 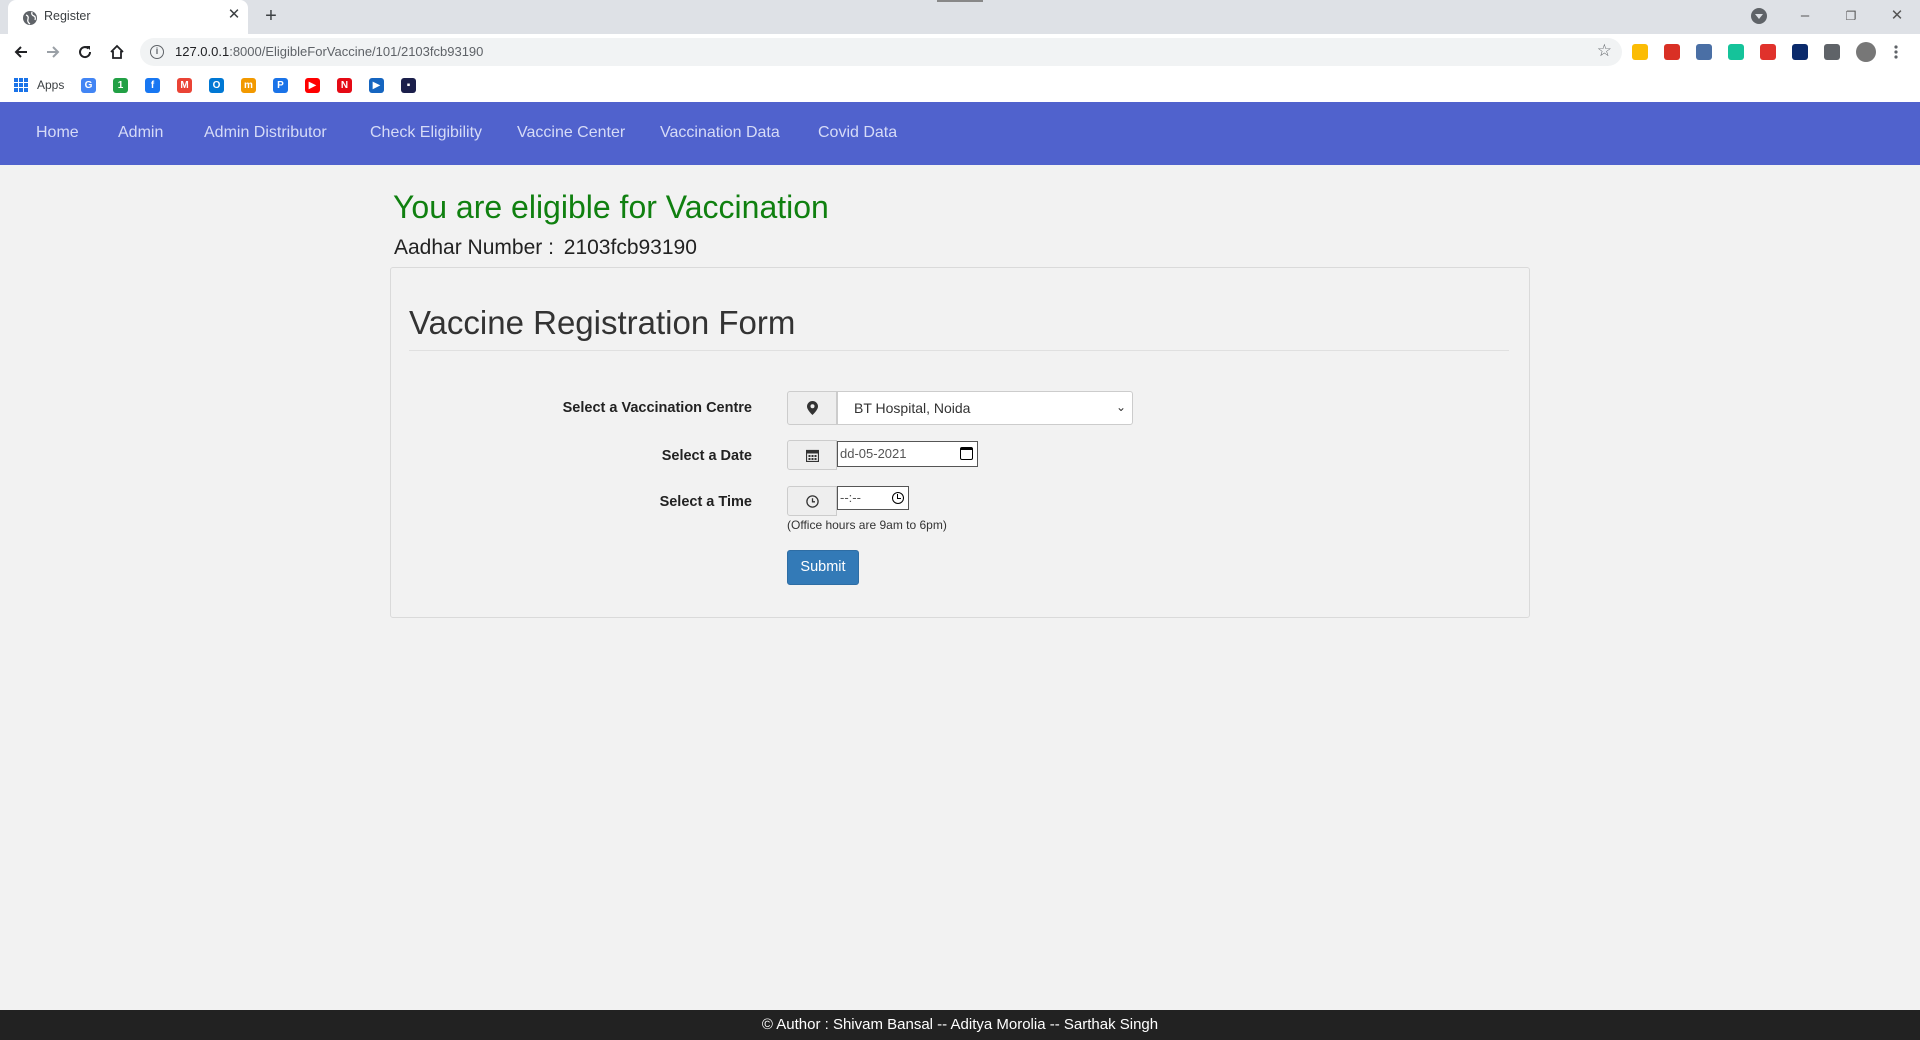 I want to click on back-button, so click(x=21, y=52).